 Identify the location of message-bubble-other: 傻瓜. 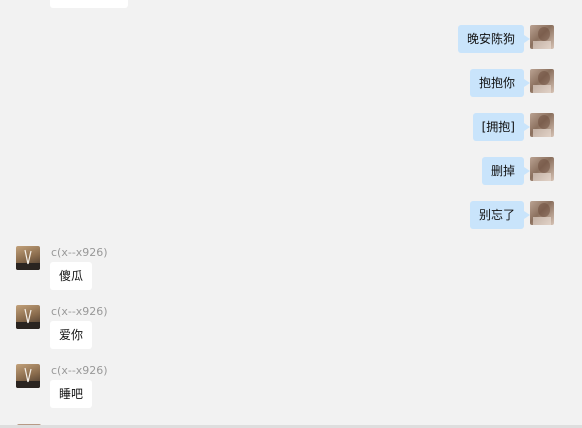
(71, 276).